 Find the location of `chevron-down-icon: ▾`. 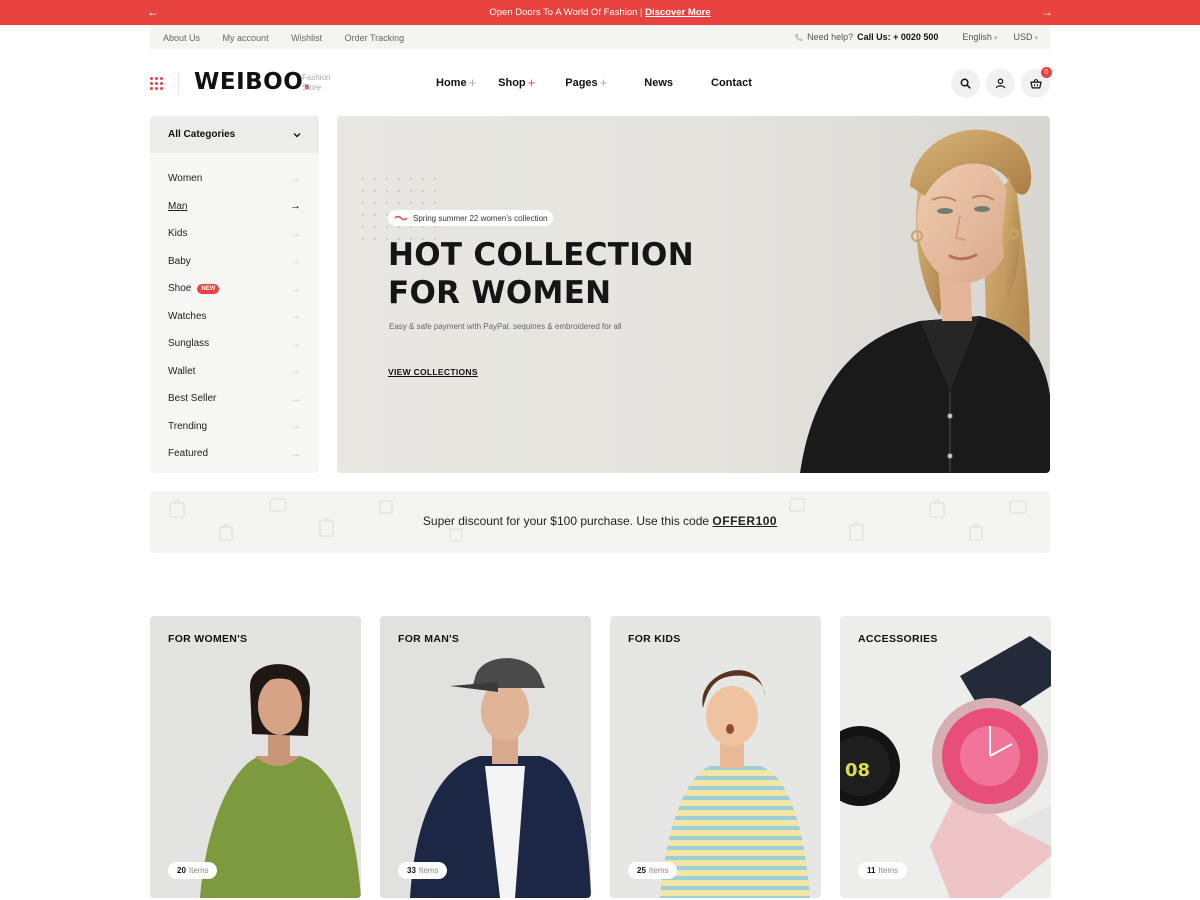

chevron-down-icon: ▾ is located at coordinates (1036, 38).